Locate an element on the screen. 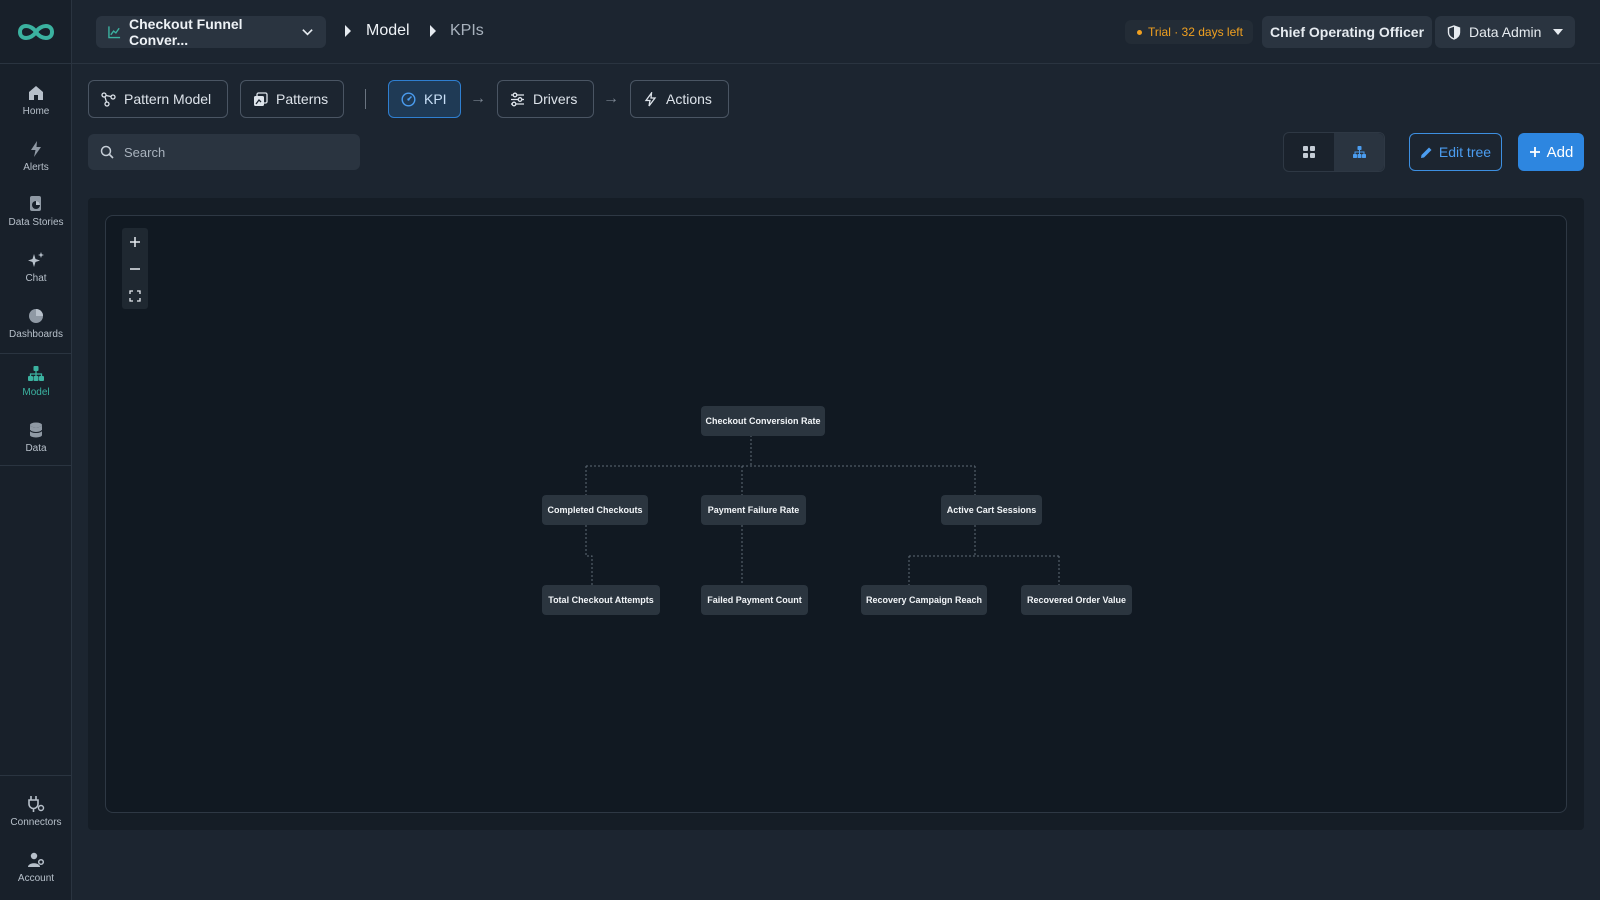  add-button: Add is located at coordinates (1551, 152).